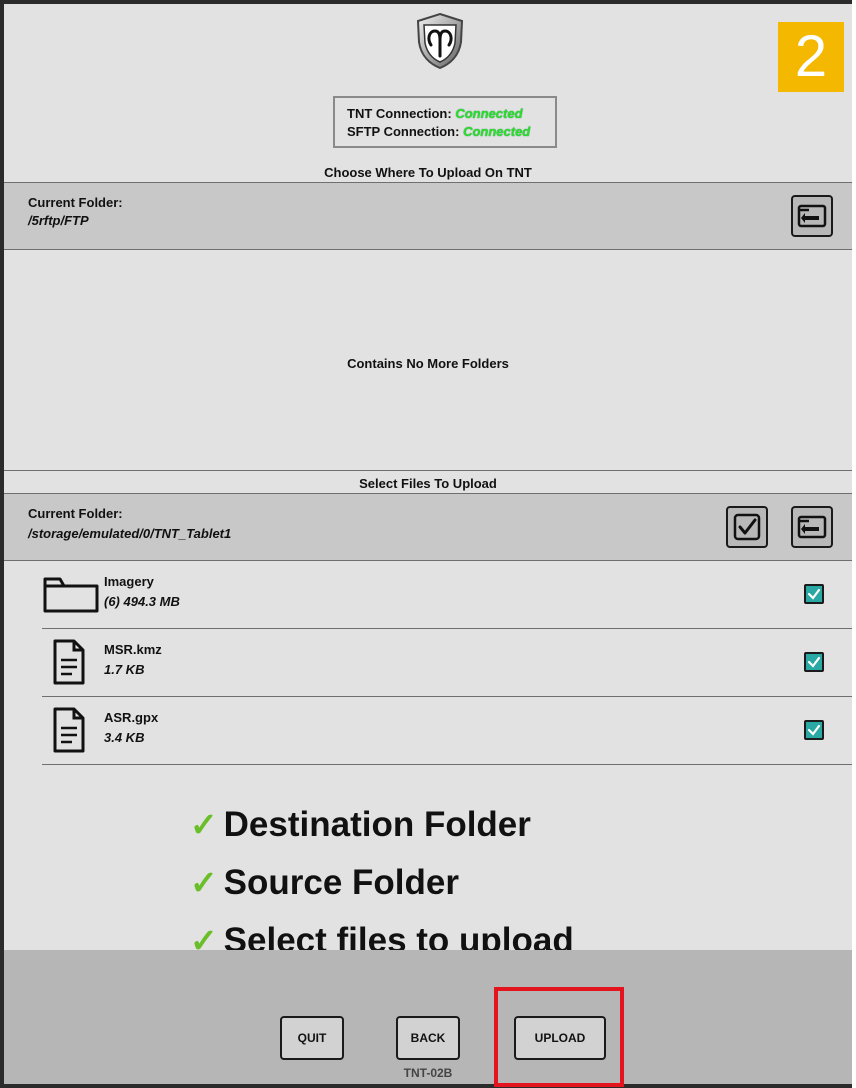 This screenshot has width=856, height=1088. What do you see at coordinates (428, 216) in the screenshot?
I see `destination-folder-bar: Current Folder: /5rftp/FTP` at bounding box center [428, 216].